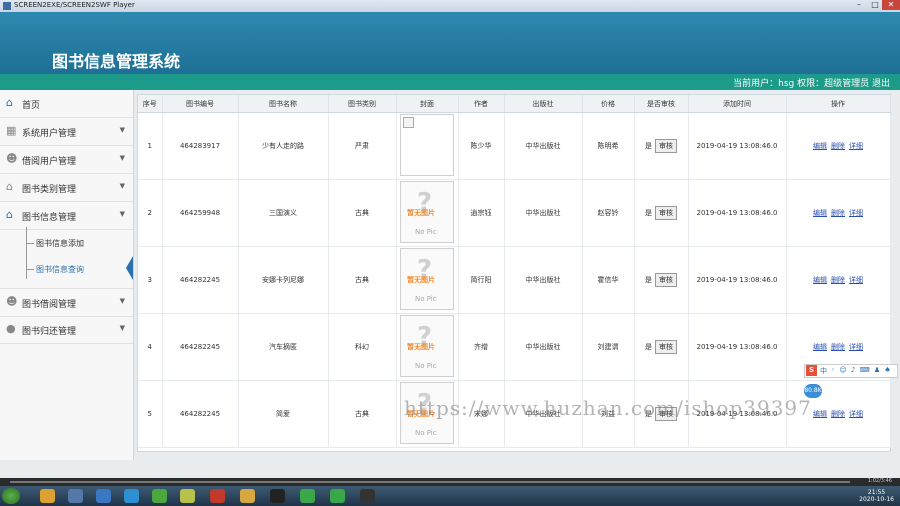 This screenshot has width=900, height=506. Describe the element at coordinates (450, 496) in the screenshot. I see `taskbar: 21:55 2020-10-16` at that location.